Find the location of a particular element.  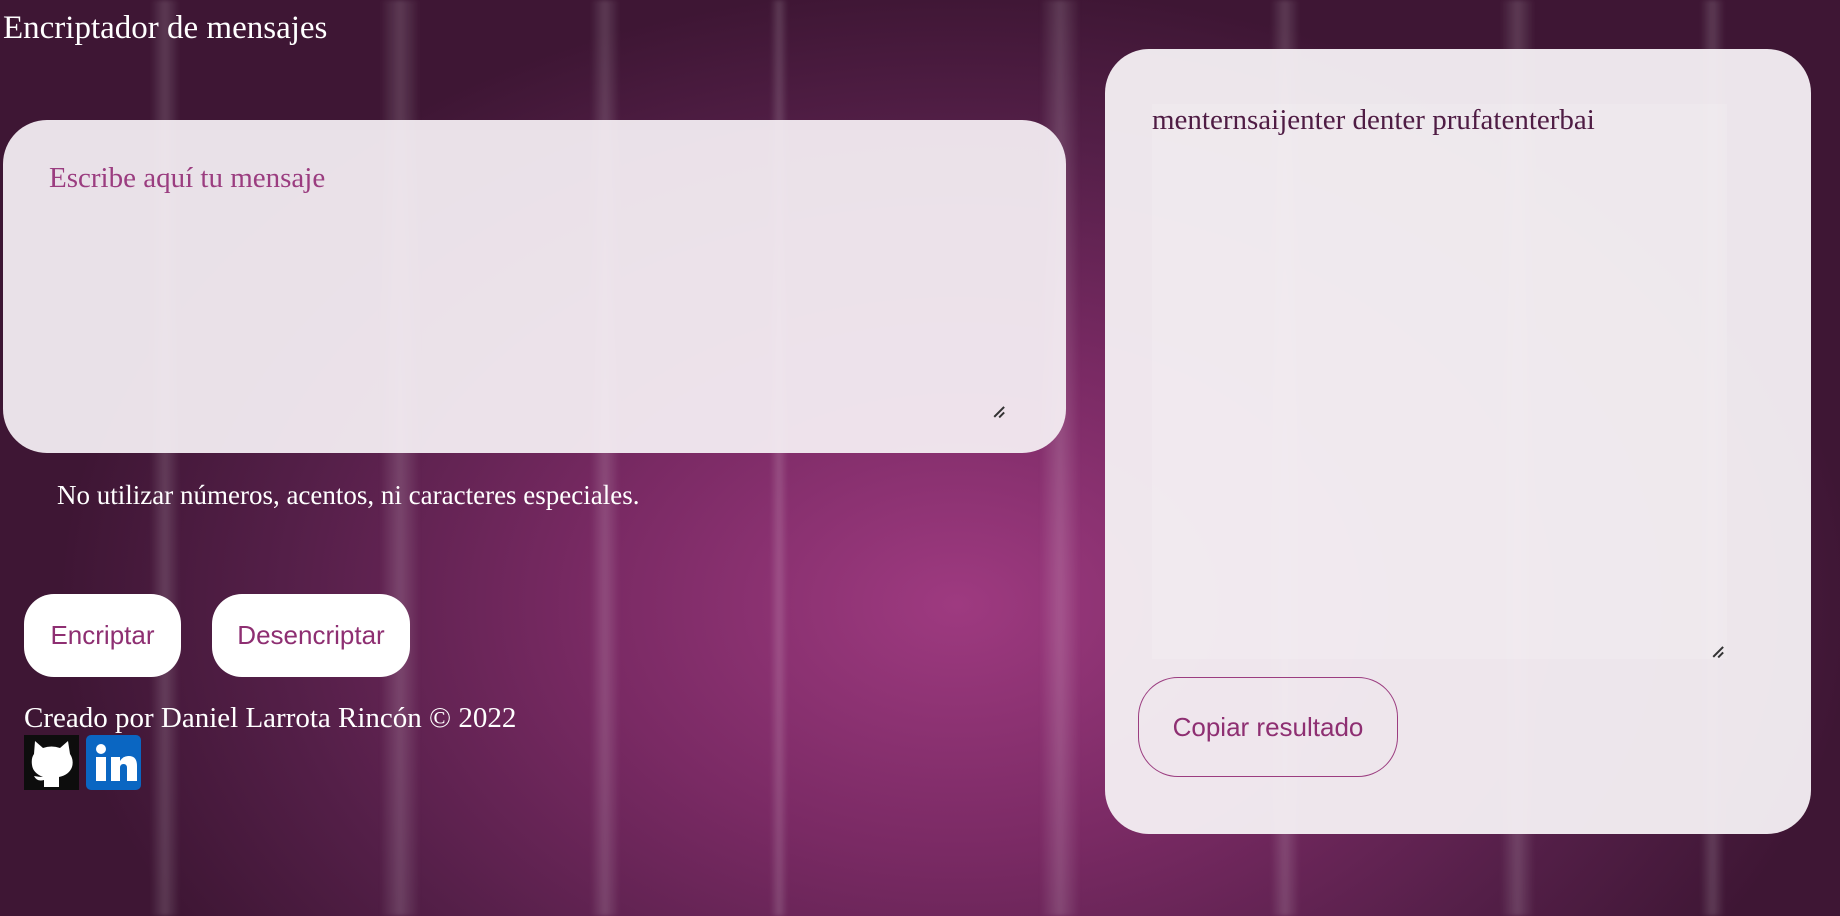

footer-credit: Creado por Daniel Larrota Rincón © 2022 is located at coordinates (270, 718).